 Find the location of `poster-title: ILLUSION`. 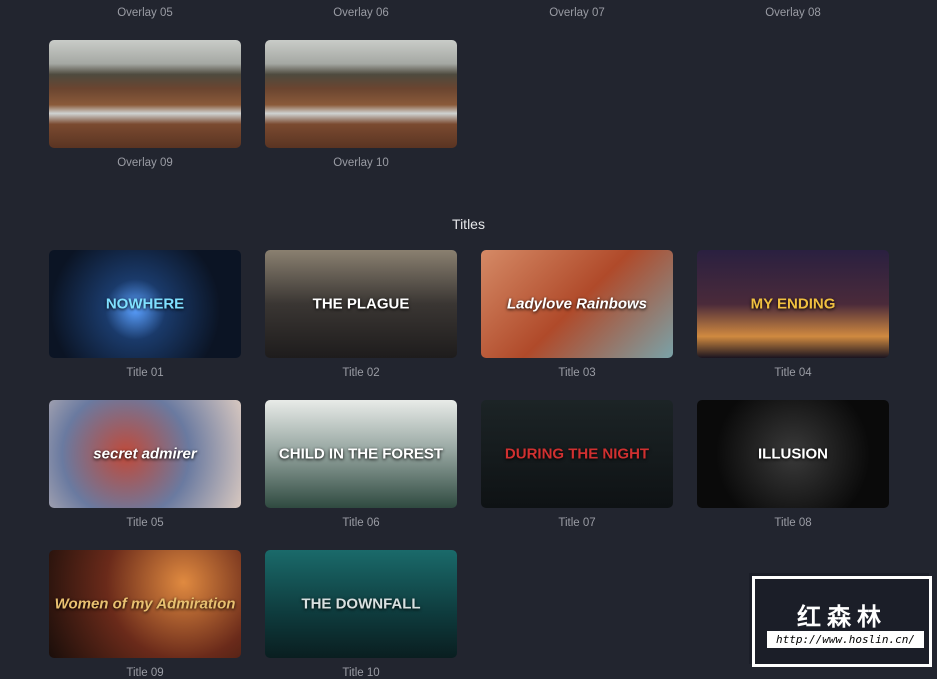

poster-title: ILLUSION is located at coordinates (793, 454).